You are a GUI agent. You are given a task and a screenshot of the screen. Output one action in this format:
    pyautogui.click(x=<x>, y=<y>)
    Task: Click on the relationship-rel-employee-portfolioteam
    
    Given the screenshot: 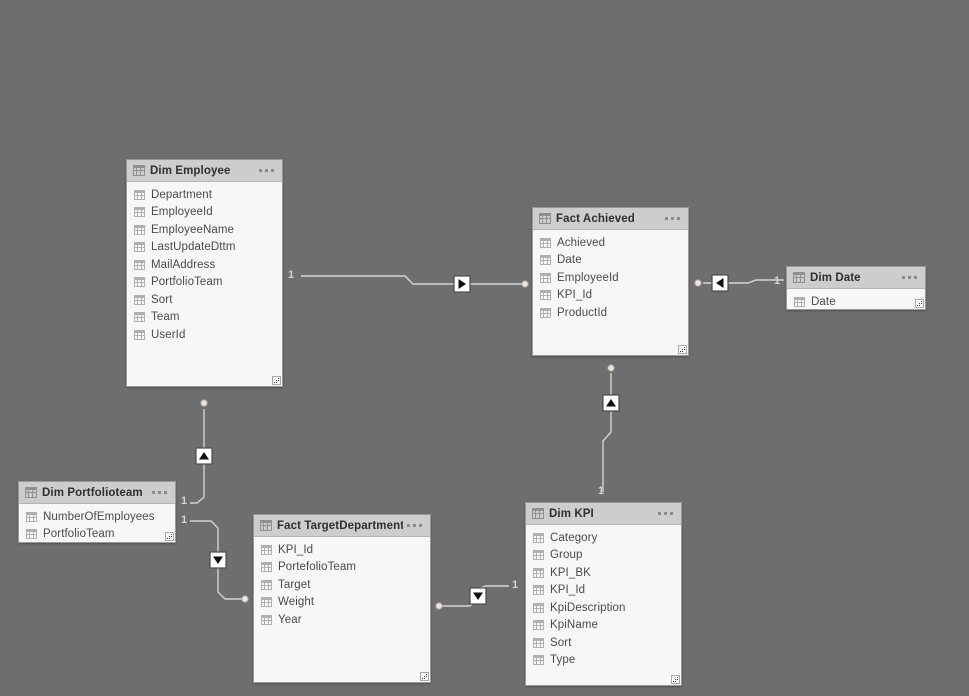 What is the action you would take?
    pyautogui.click(x=201, y=451)
    